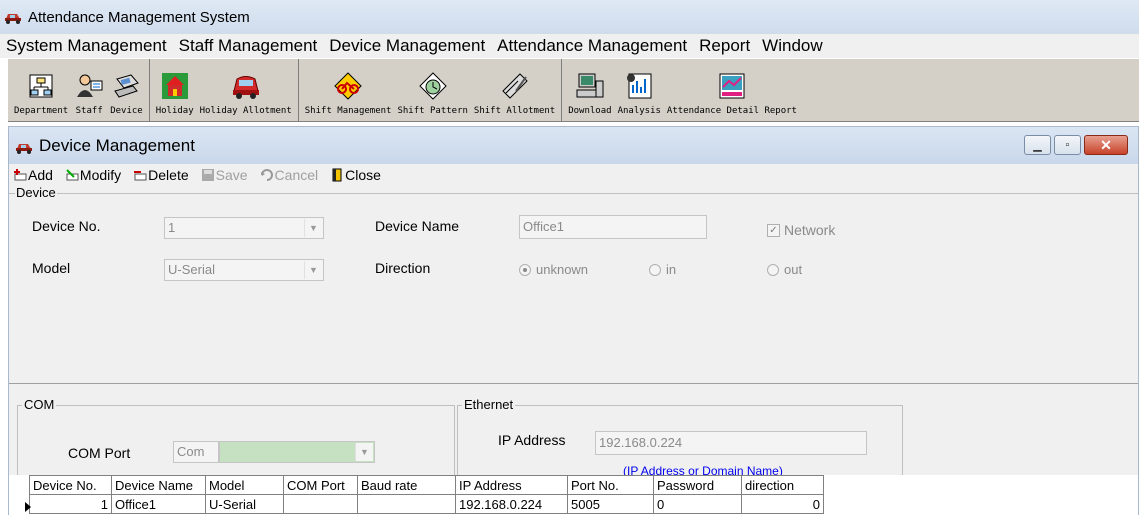 The image size is (1139, 515). Describe the element at coordinates (511, 504) in the screenshot. I see `cell-ip-address: 192.168.0.224` at that location.